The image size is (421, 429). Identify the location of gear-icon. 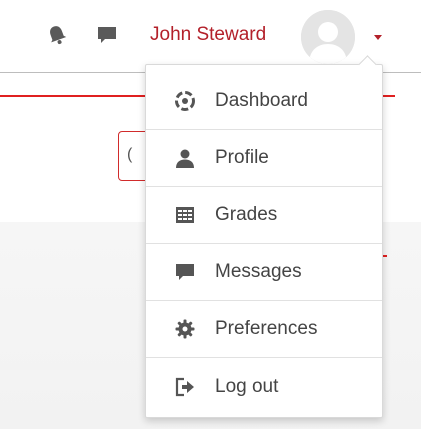
(185, 329).